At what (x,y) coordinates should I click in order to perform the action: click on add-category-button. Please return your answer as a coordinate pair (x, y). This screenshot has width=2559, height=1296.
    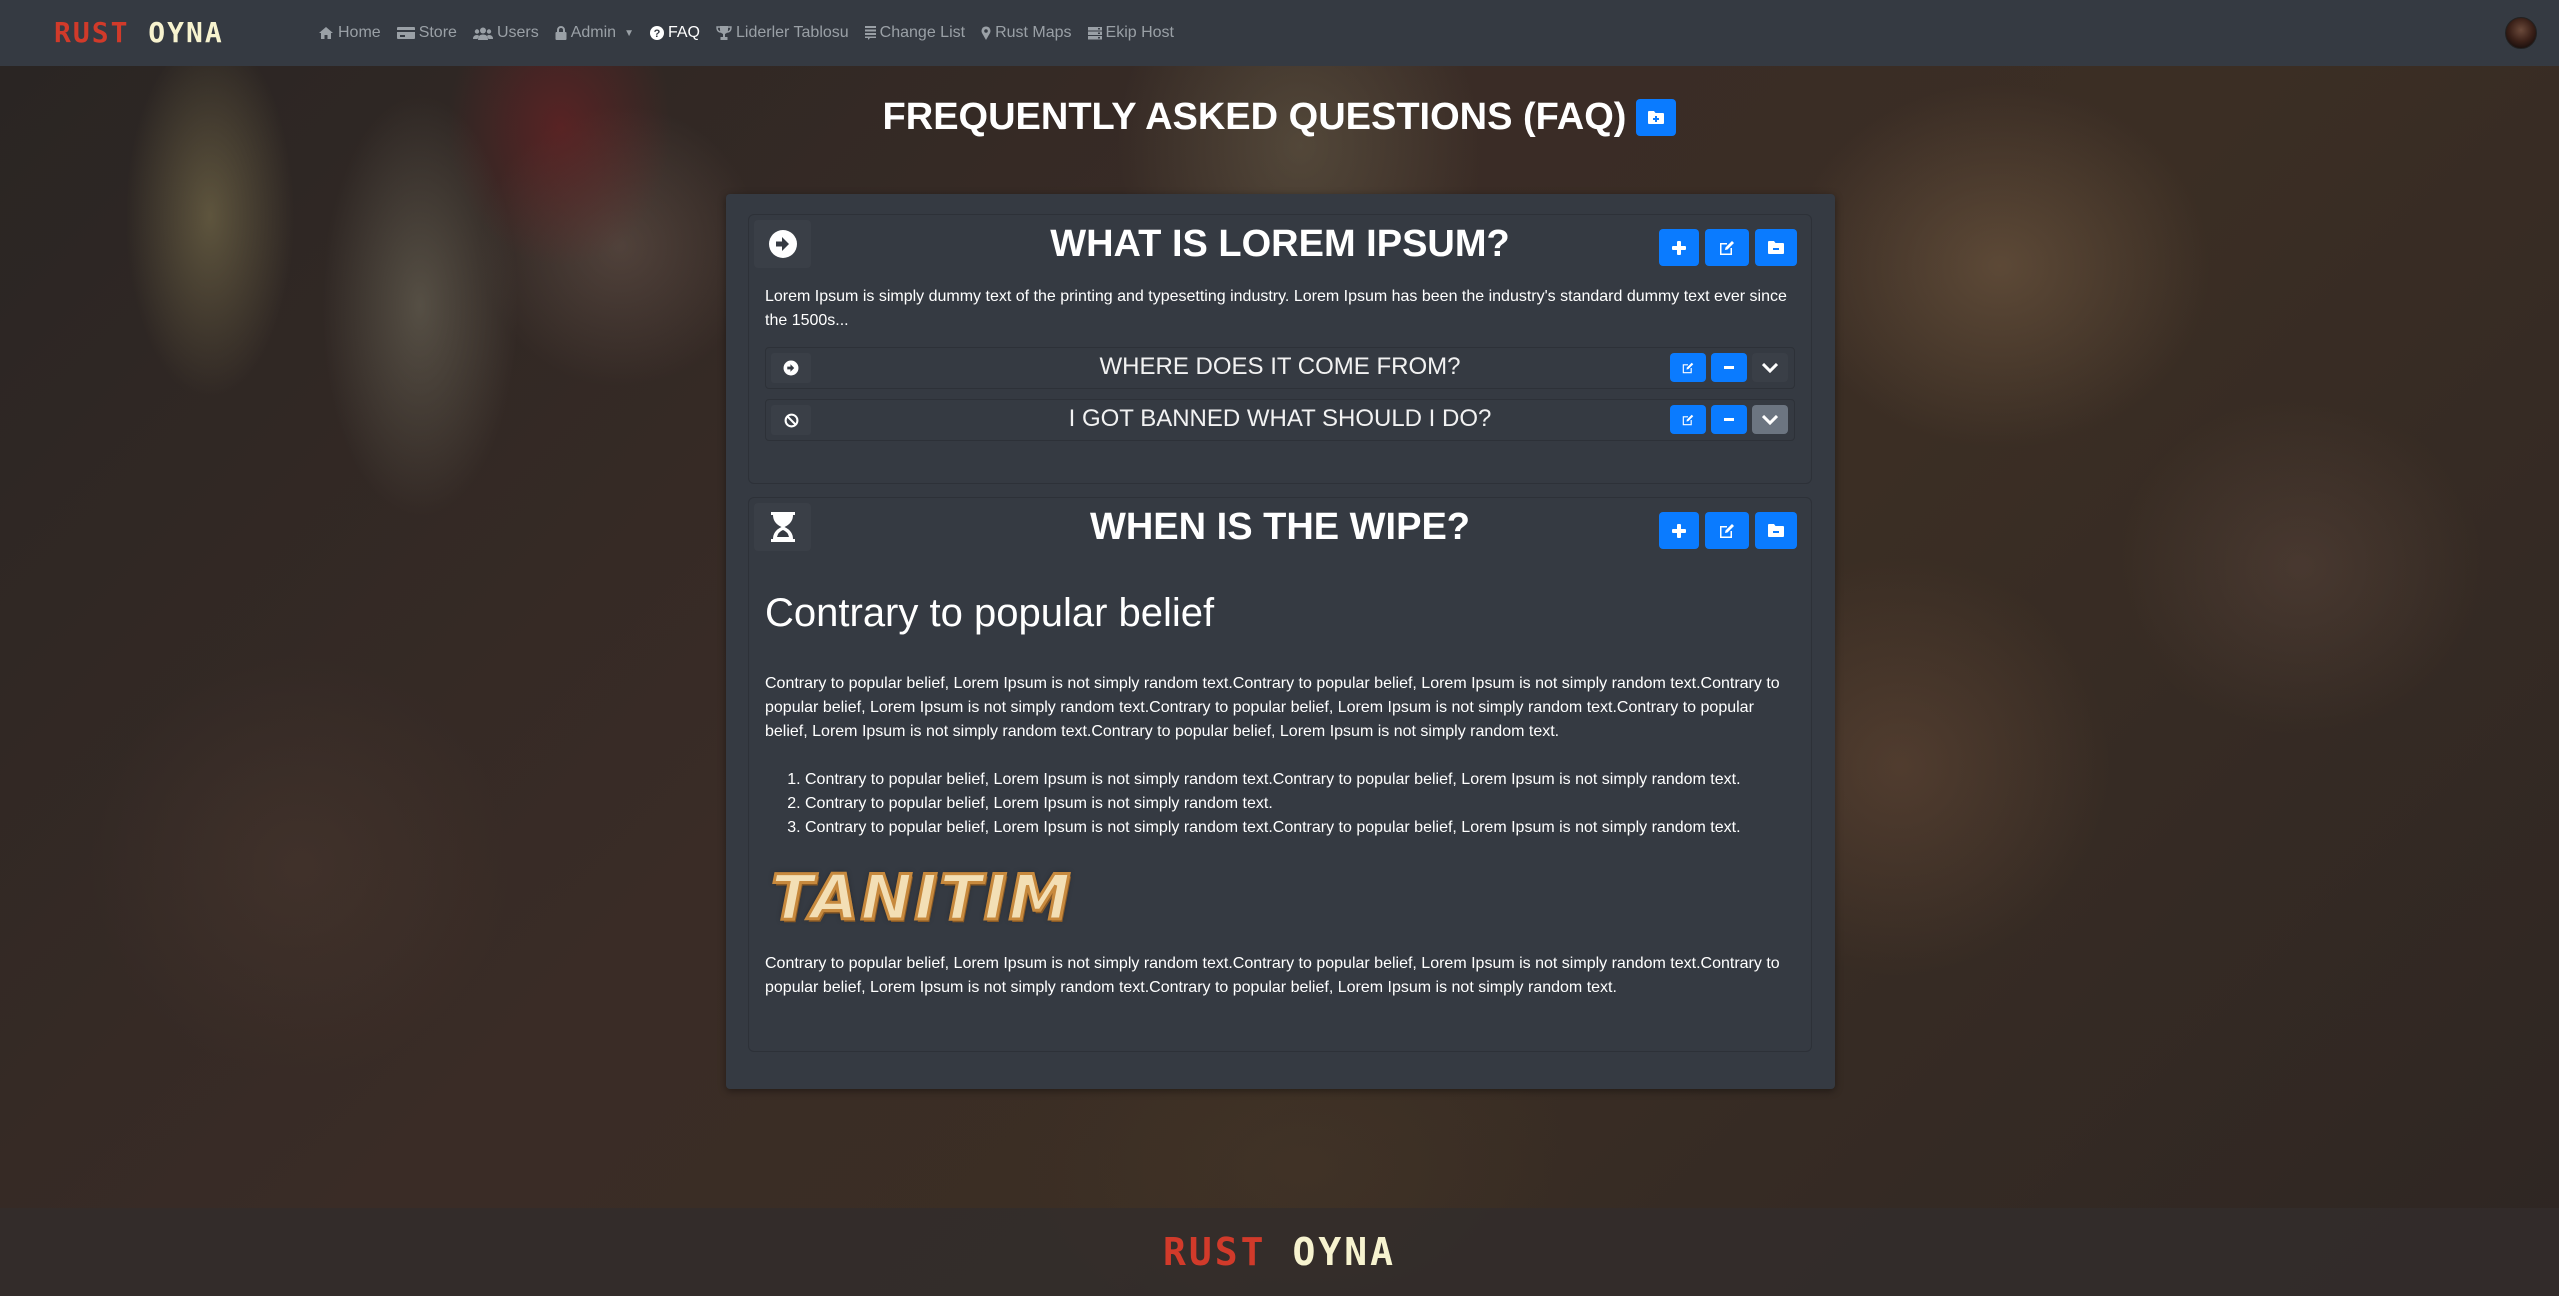
    Looking at the image, I should click on (1656, 117).